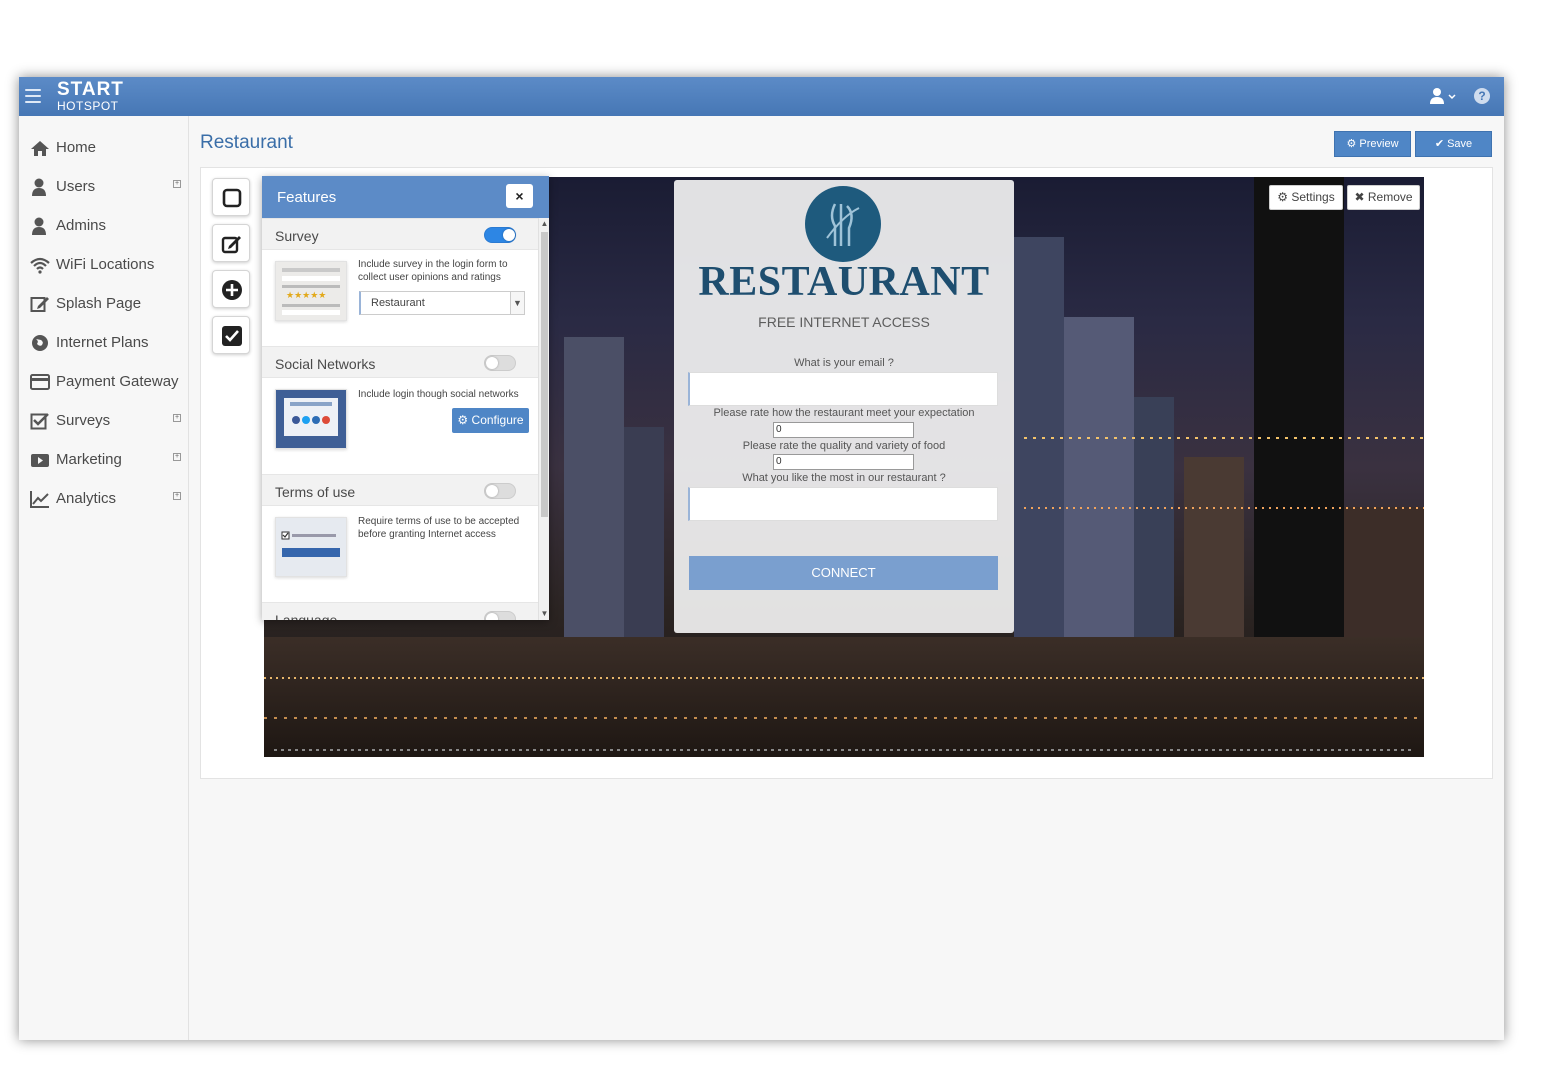  I want to click on sidebar-item-internet-plans: Internet Plans, so click(104, 342).